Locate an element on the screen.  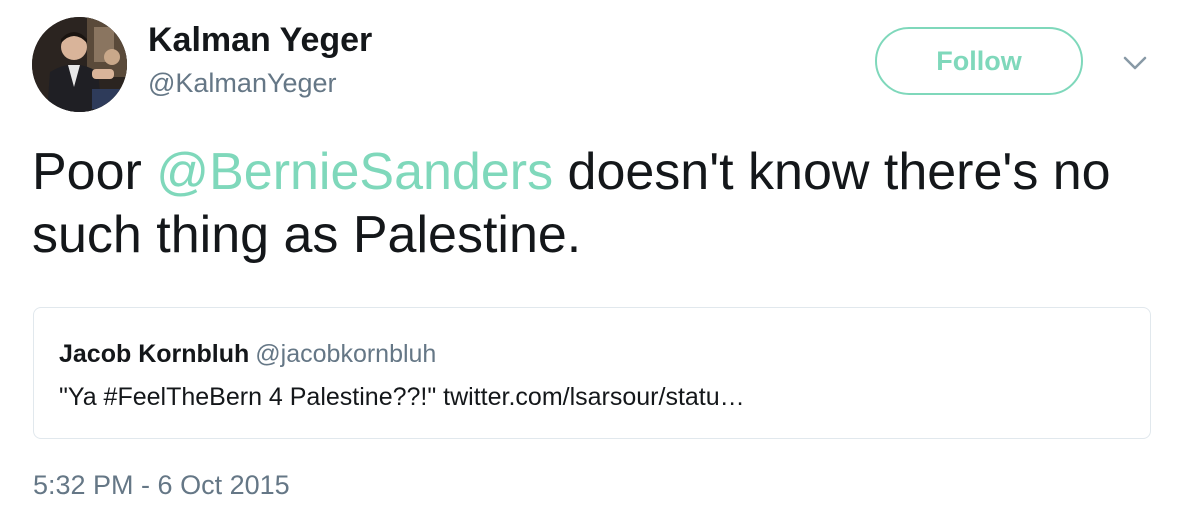
follow-button: Follow is located at coordinates (979, 61).